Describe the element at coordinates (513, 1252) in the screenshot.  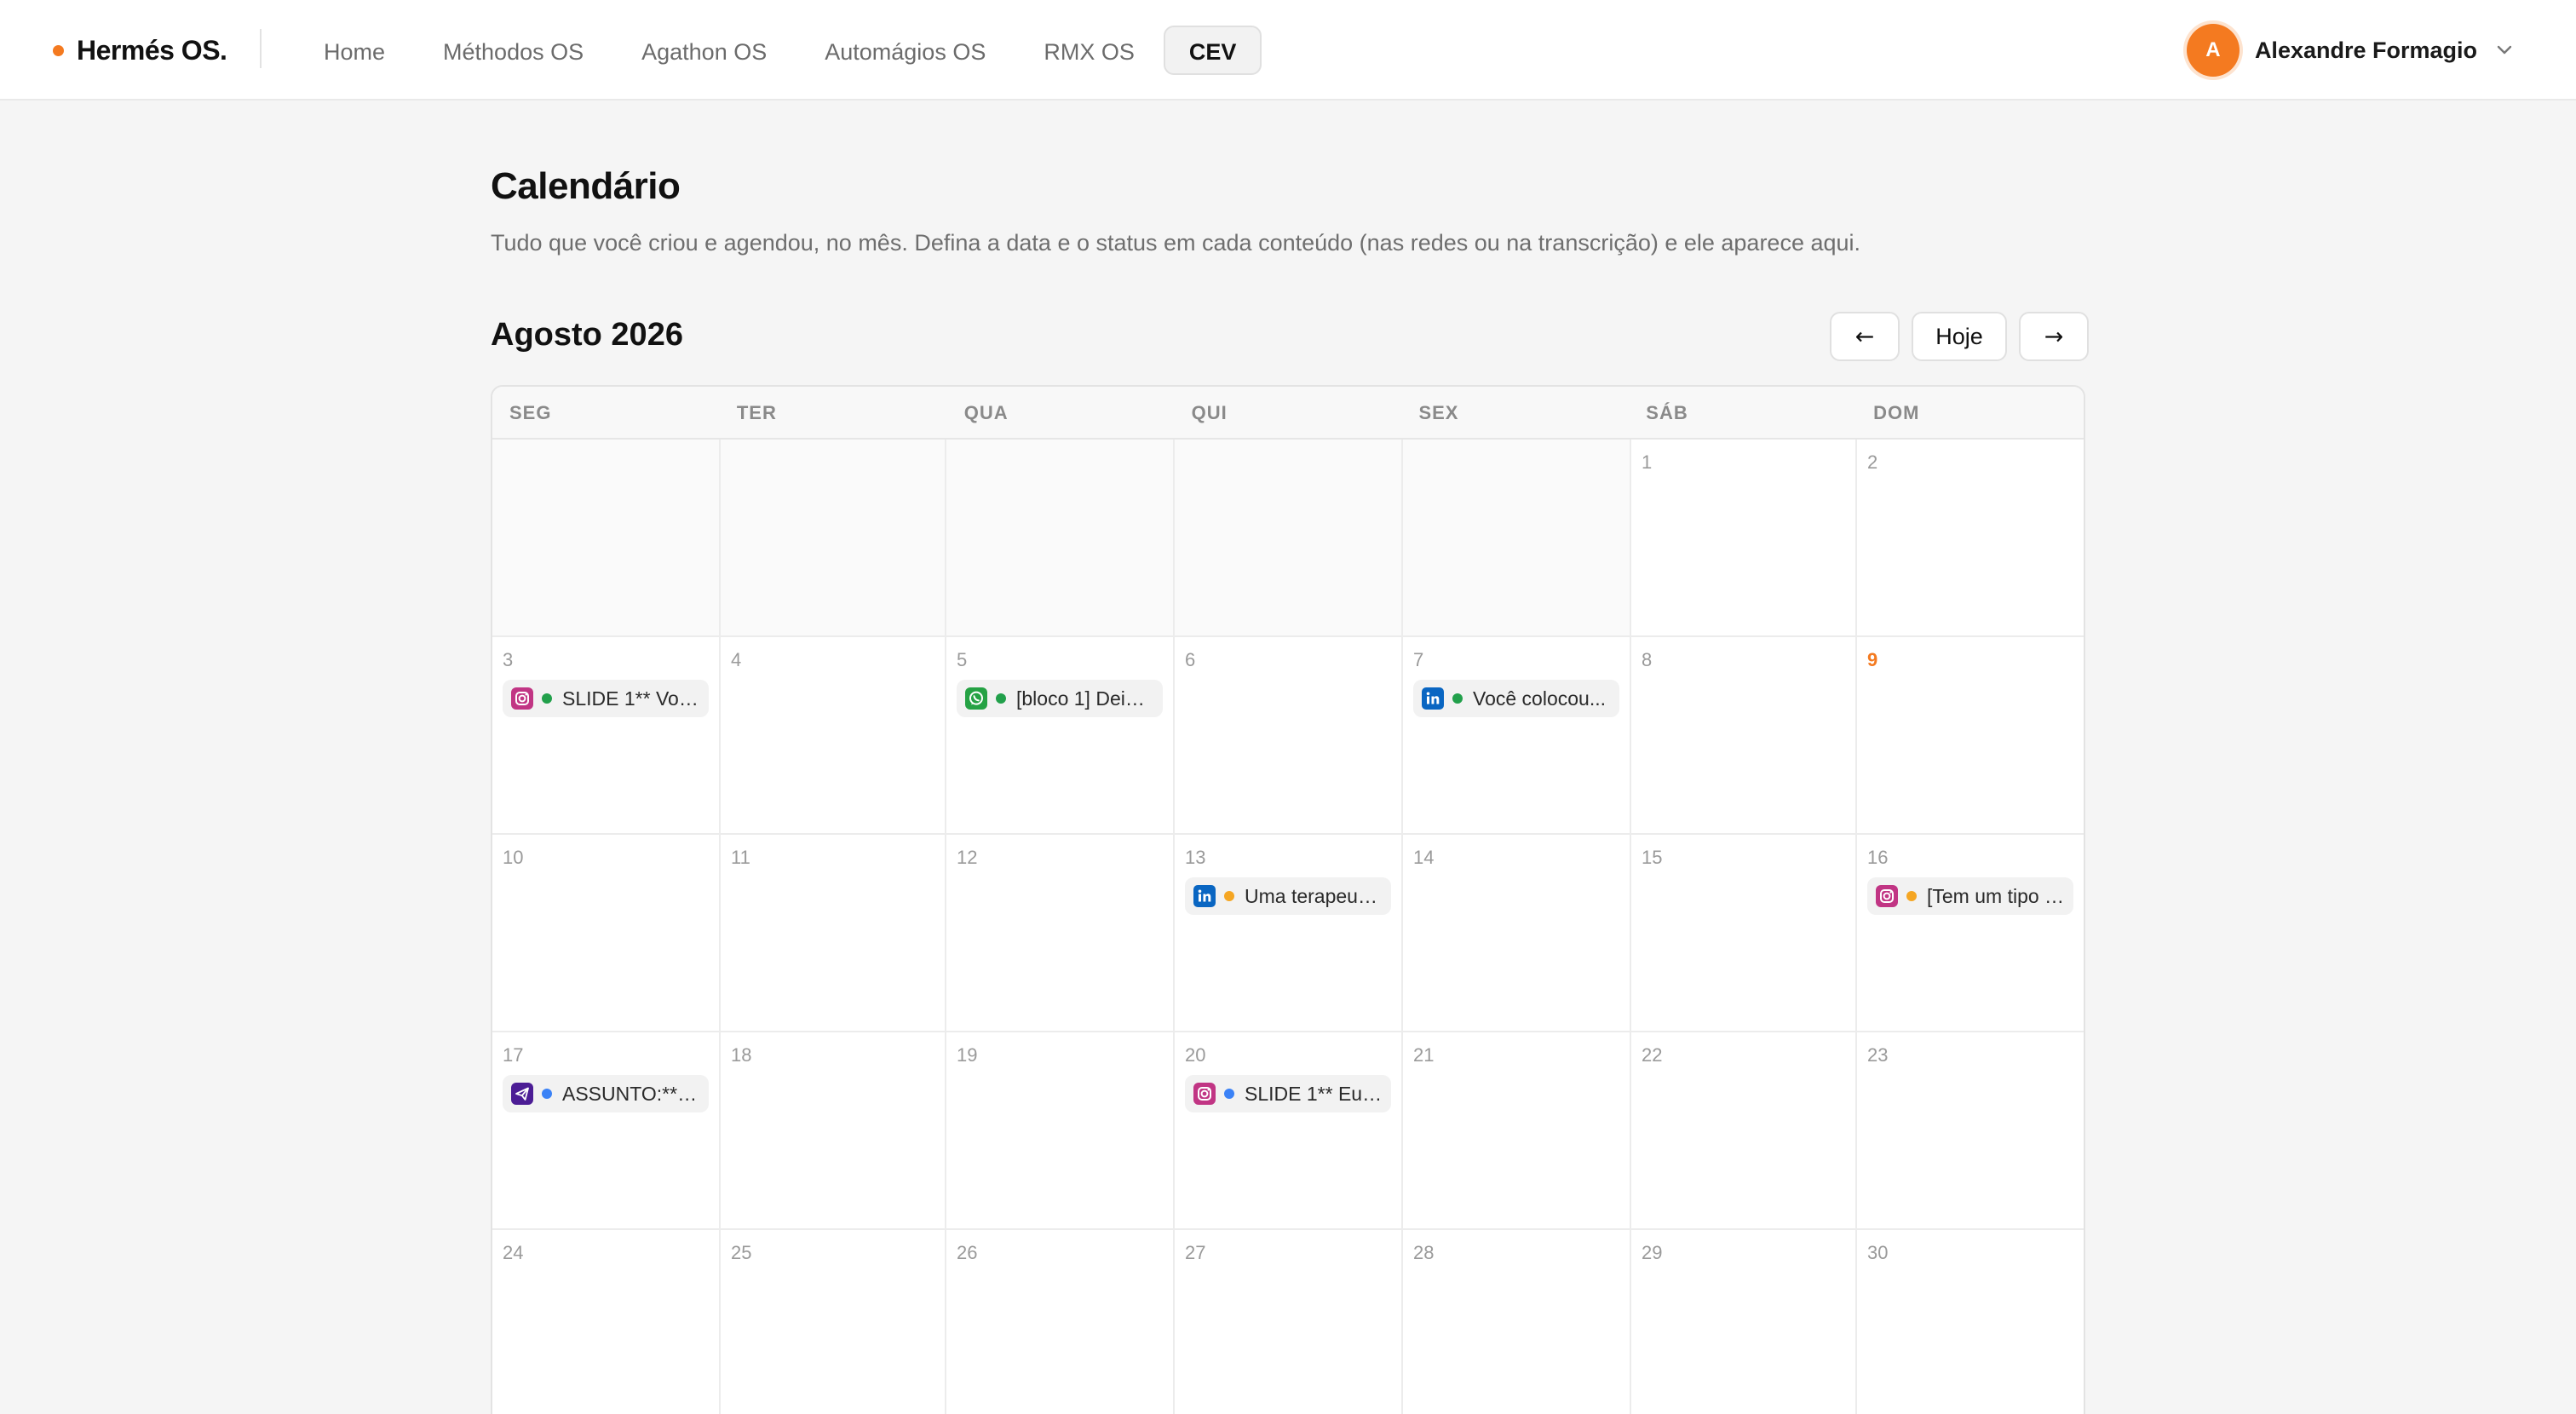
I see `day-number: 24` at that location.